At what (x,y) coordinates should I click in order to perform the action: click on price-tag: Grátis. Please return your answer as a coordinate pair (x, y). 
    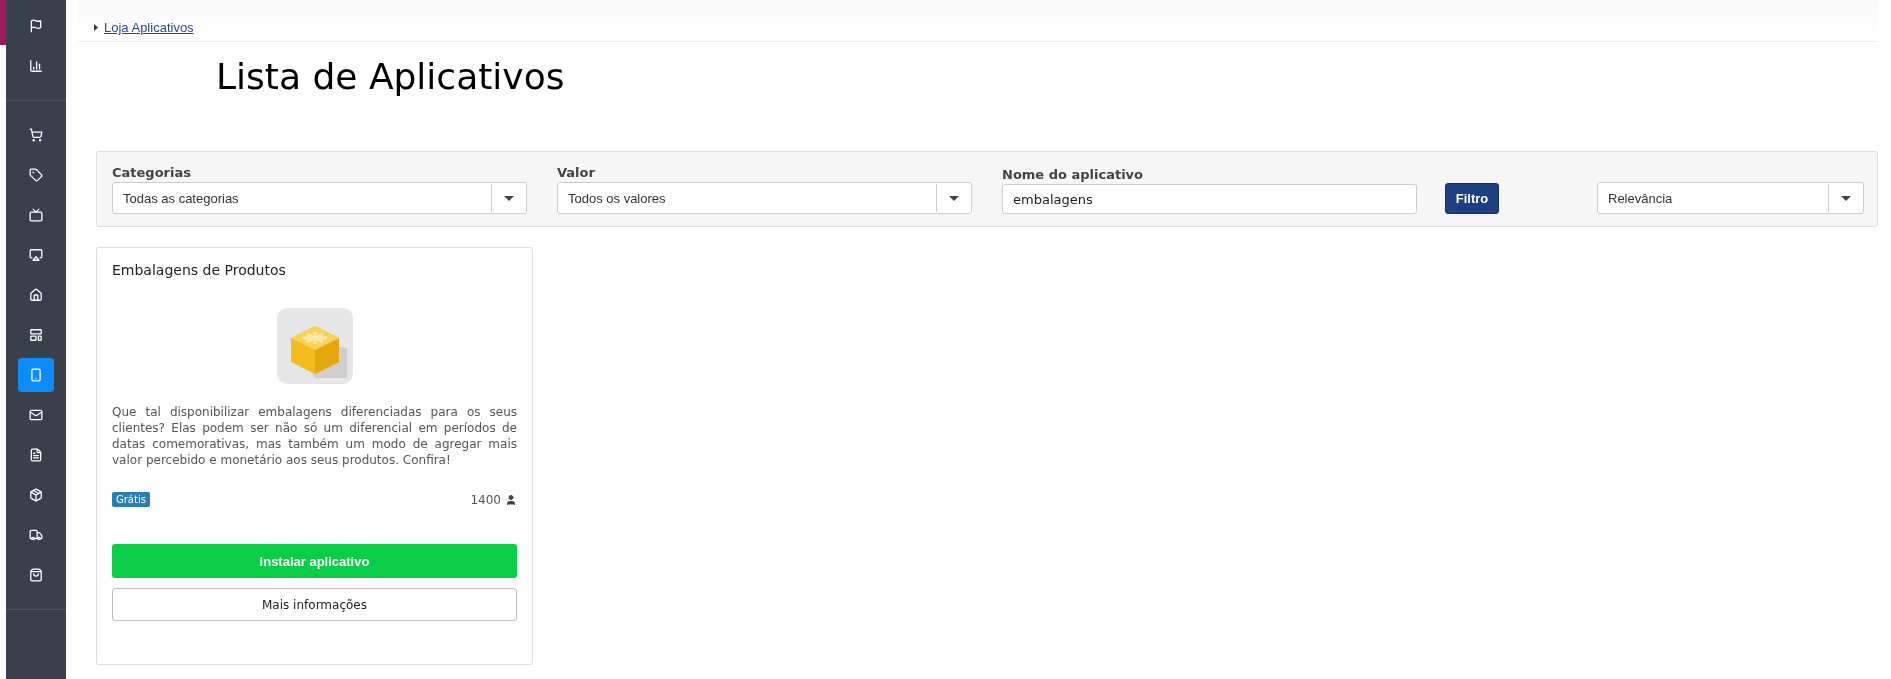
    Looking at the image, I should click on (131, 499).